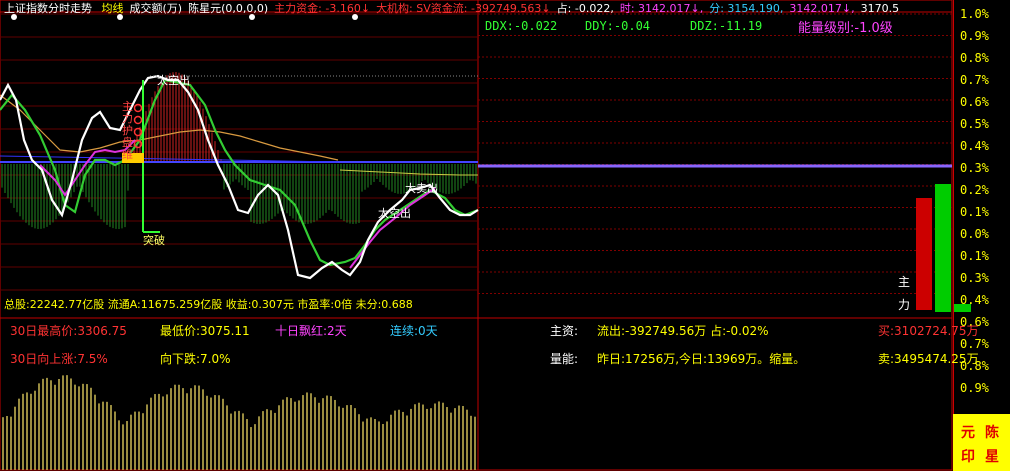 The image size is (1010, 471). I want to click on axis-label: 1.0%, so click(974, 14).